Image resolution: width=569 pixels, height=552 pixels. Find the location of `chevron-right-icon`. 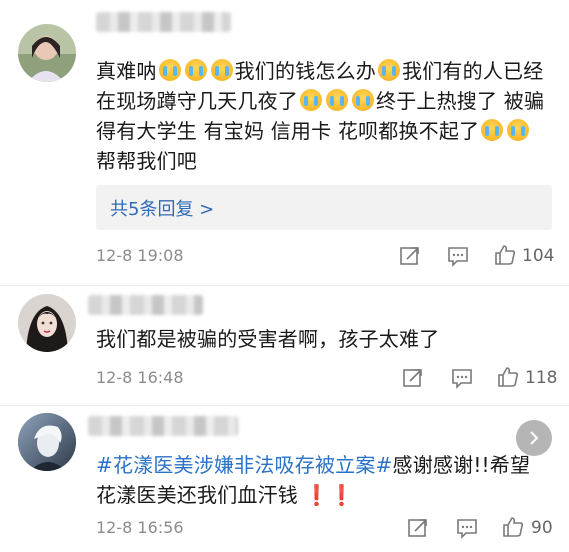

chevron-right-icon is located at coordinates (534, 438).